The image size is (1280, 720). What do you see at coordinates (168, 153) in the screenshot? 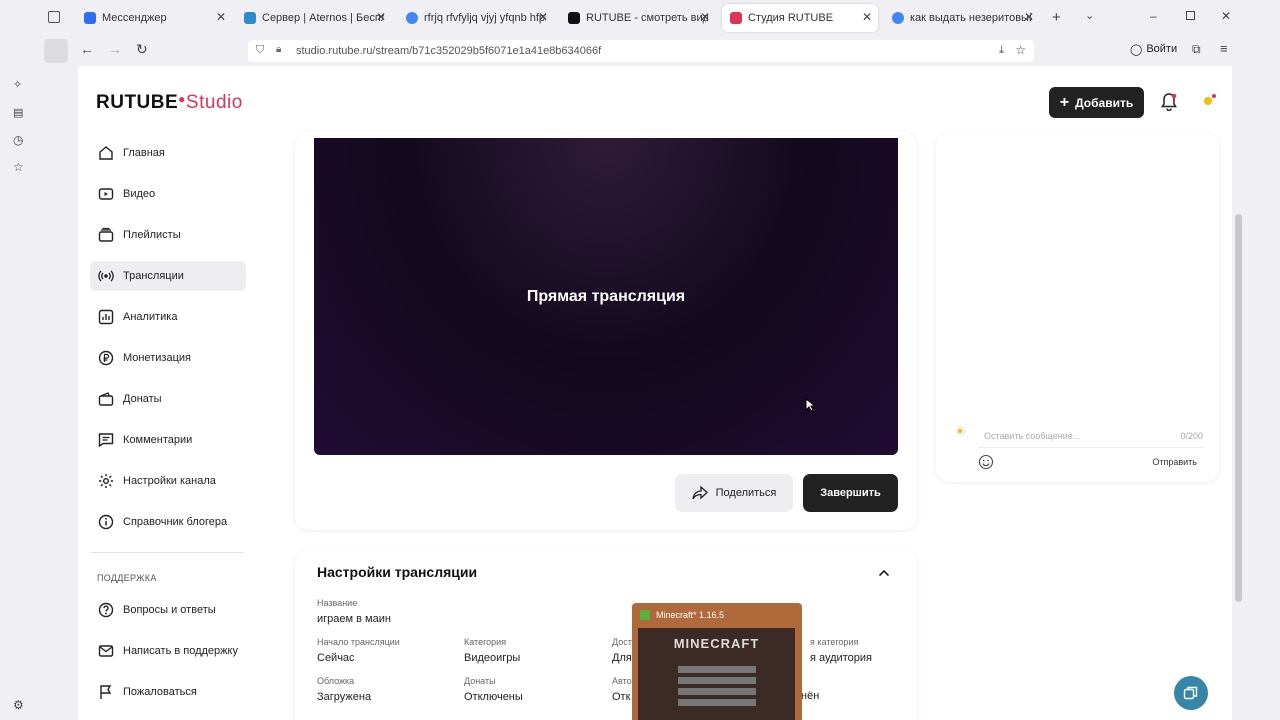
I see `sidebar-item-home: Главная` at bounding box center [168, 153].